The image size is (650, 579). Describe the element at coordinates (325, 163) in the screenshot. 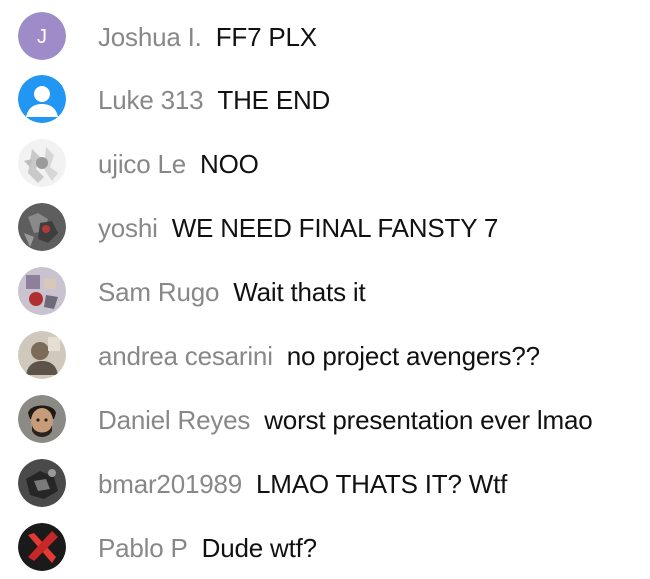

I see `chat-message: ujico Le NOO` at that location.